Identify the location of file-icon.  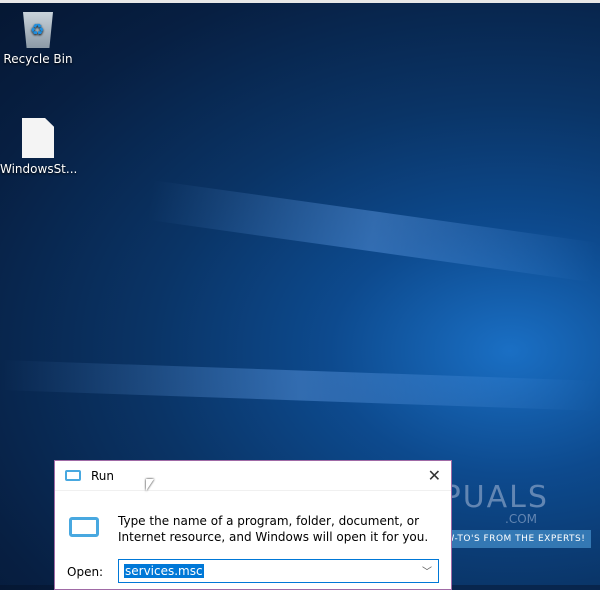
(38, 138).